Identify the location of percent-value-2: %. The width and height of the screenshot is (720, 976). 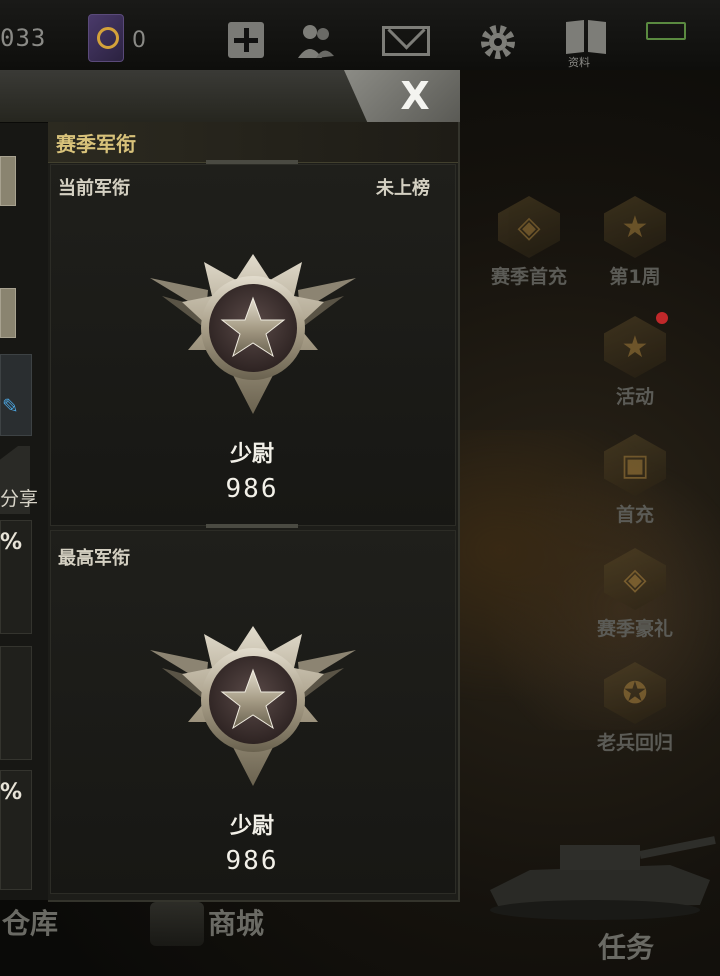
(11, 792).